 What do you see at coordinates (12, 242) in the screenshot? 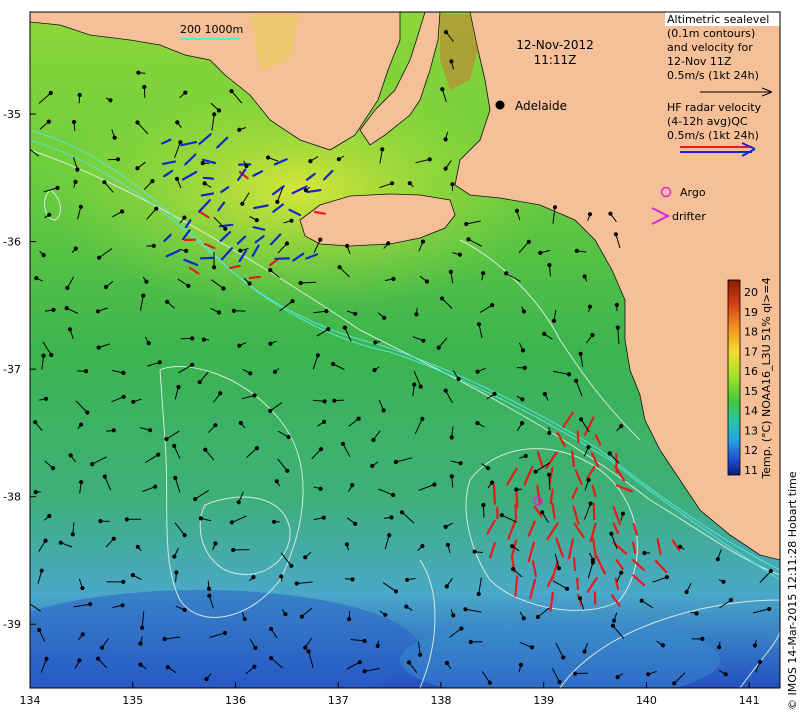
I see `lat-tick-label: -36` at bounding box center [12, 242].